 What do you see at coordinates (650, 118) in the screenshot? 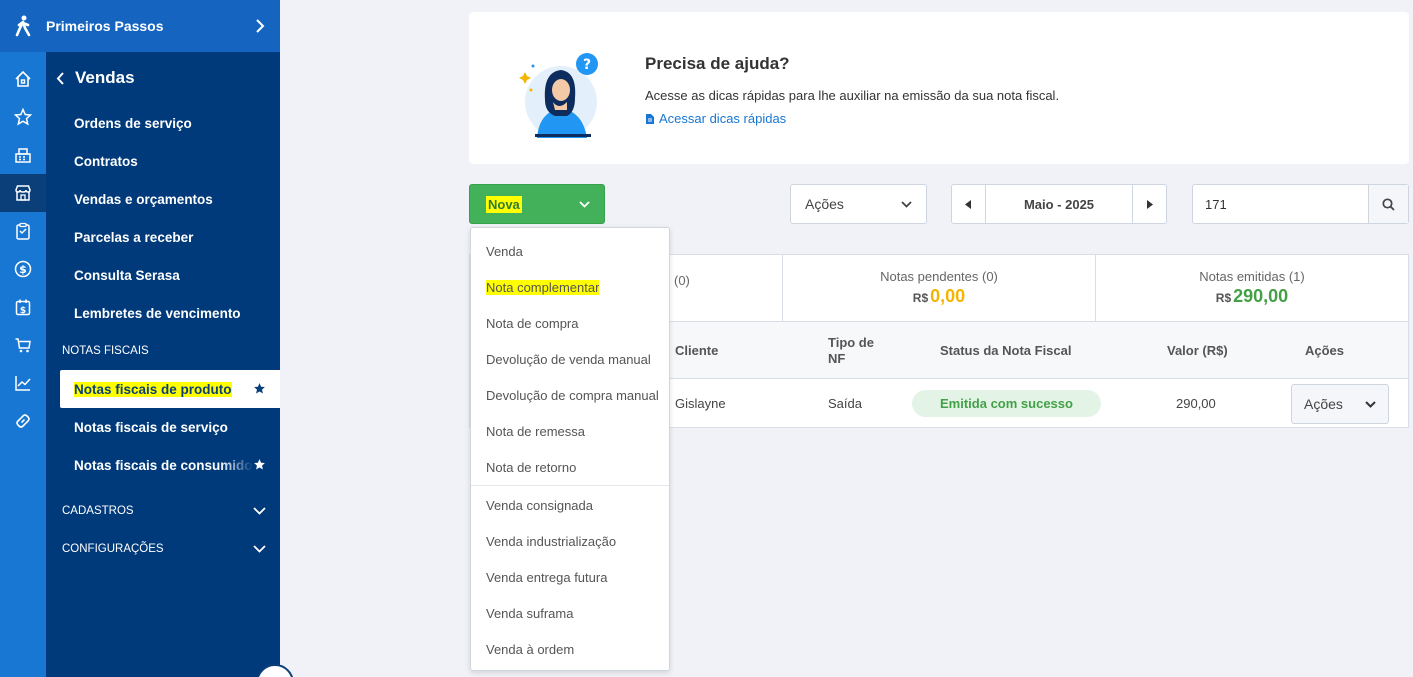
I see `document-icon` at bounding box center [650, 118].